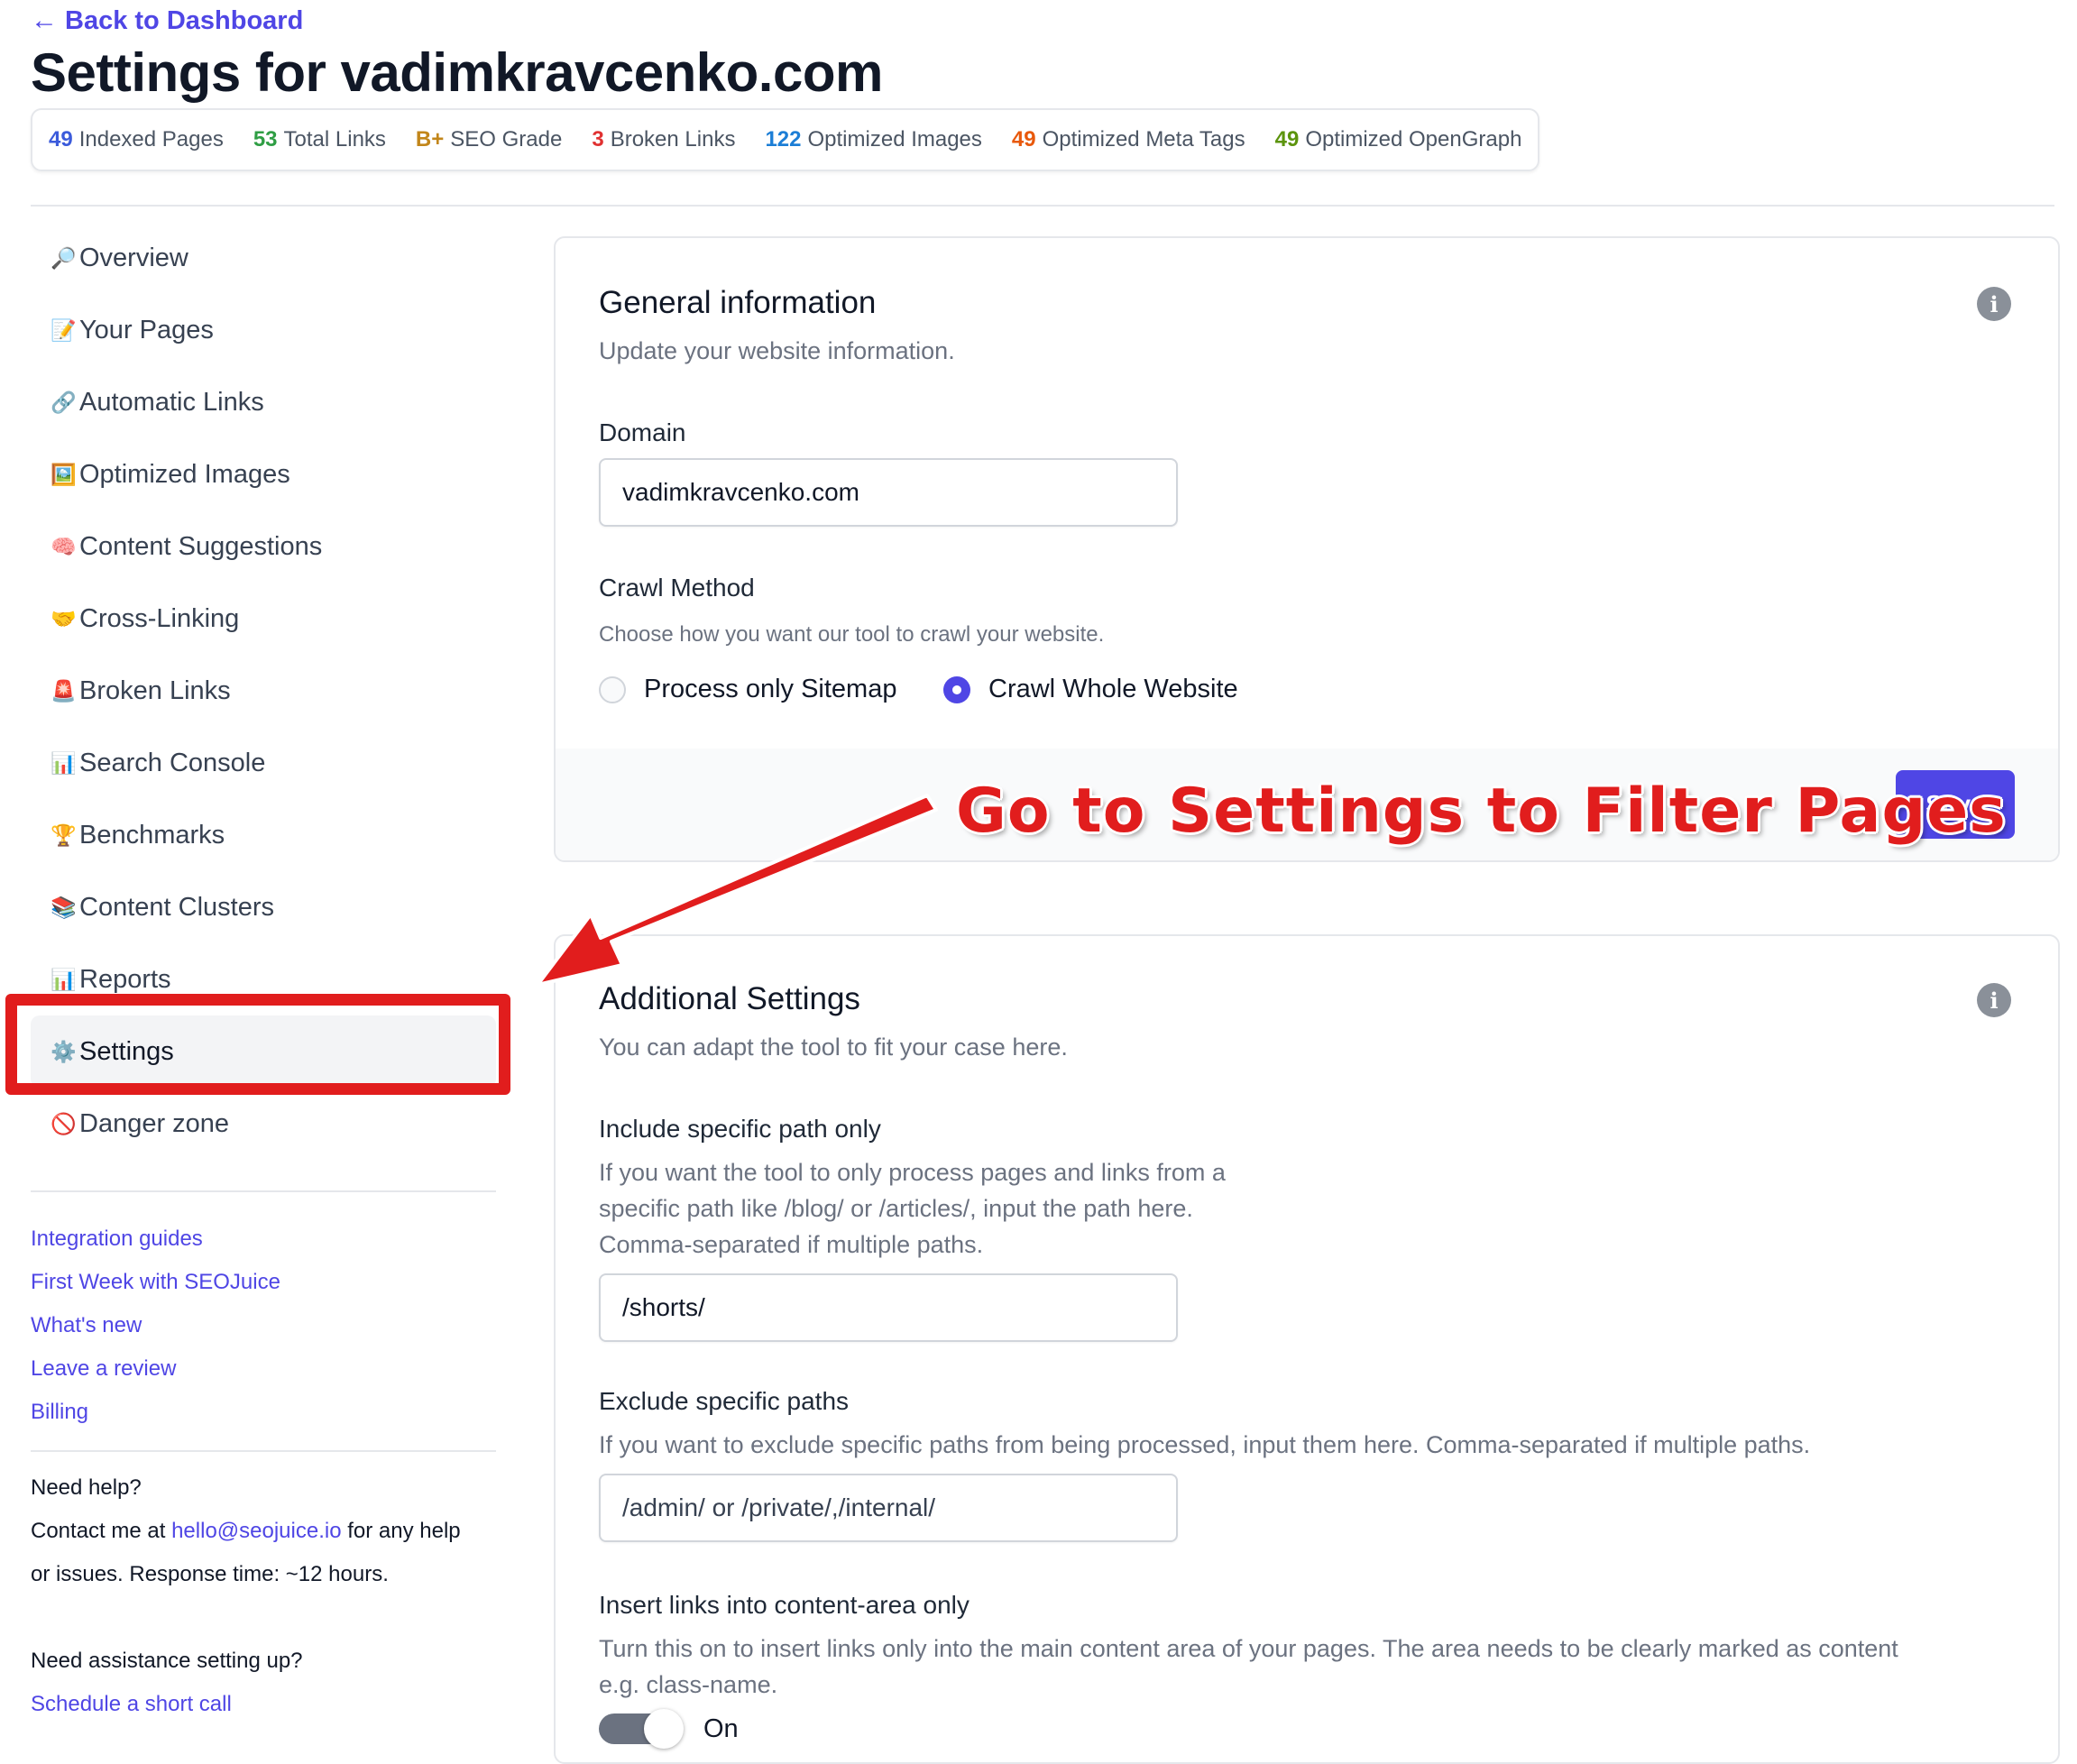 The width and height of the screenshot is (2077, 1764). What do you see at coordinates (155, 690) in the screenshot?
I see `sidebar-item-label: Broken Links` at bounding box center [155, 690].